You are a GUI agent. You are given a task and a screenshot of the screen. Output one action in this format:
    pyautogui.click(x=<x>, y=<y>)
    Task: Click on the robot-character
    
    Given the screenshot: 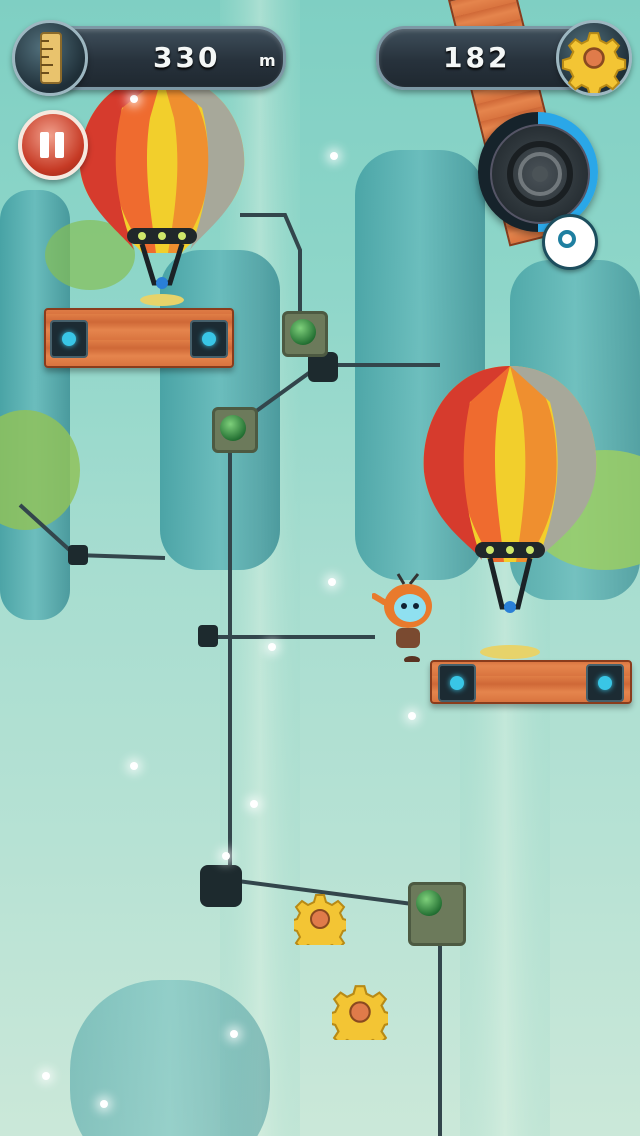 What is the action you would take?
    pyautogui.click(x=402, y=617)
    